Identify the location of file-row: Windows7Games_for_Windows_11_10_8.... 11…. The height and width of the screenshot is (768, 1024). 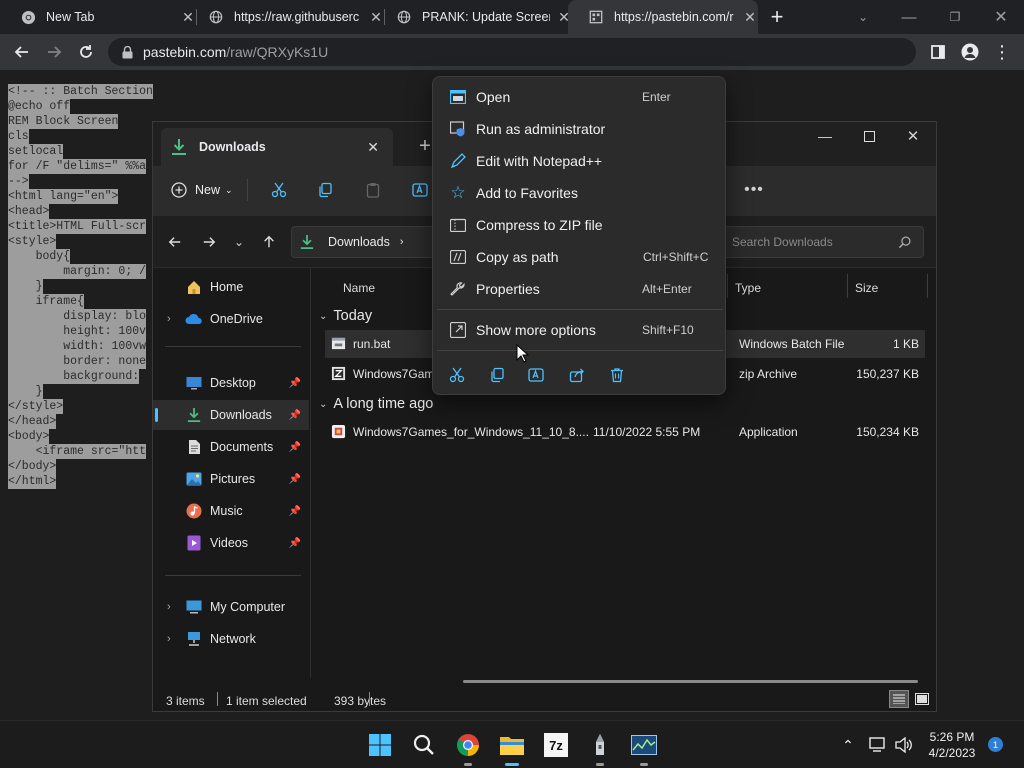
(625, 432).